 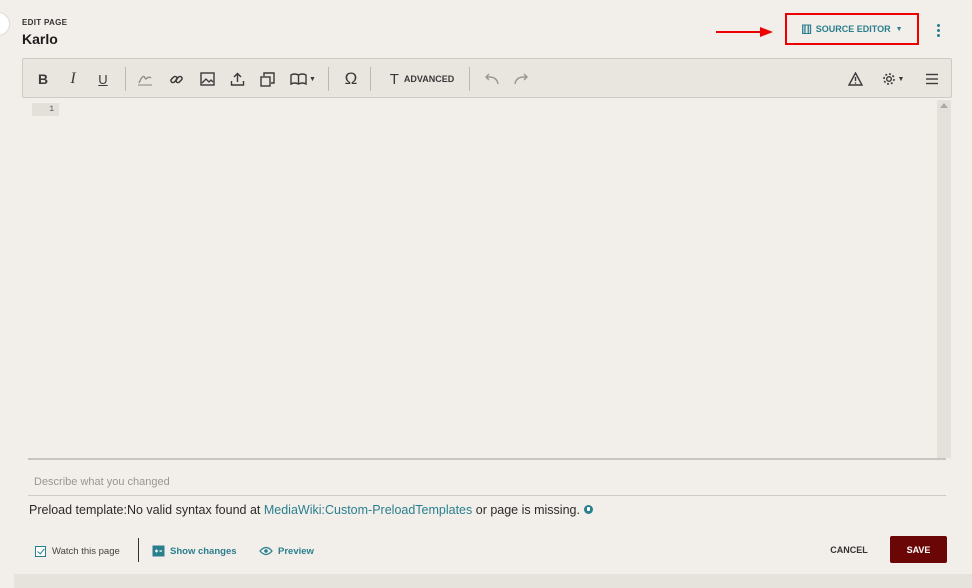 I want to click on more-options-icon, so click(x=938, y=30).